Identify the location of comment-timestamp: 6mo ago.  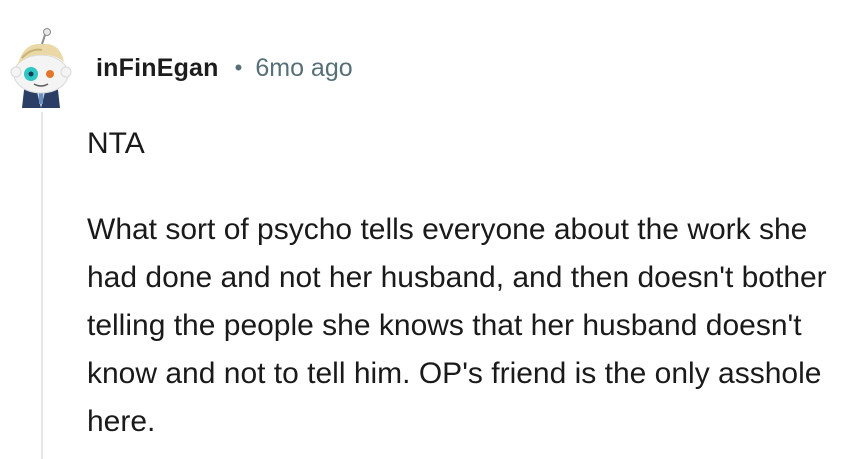
(303, 68).